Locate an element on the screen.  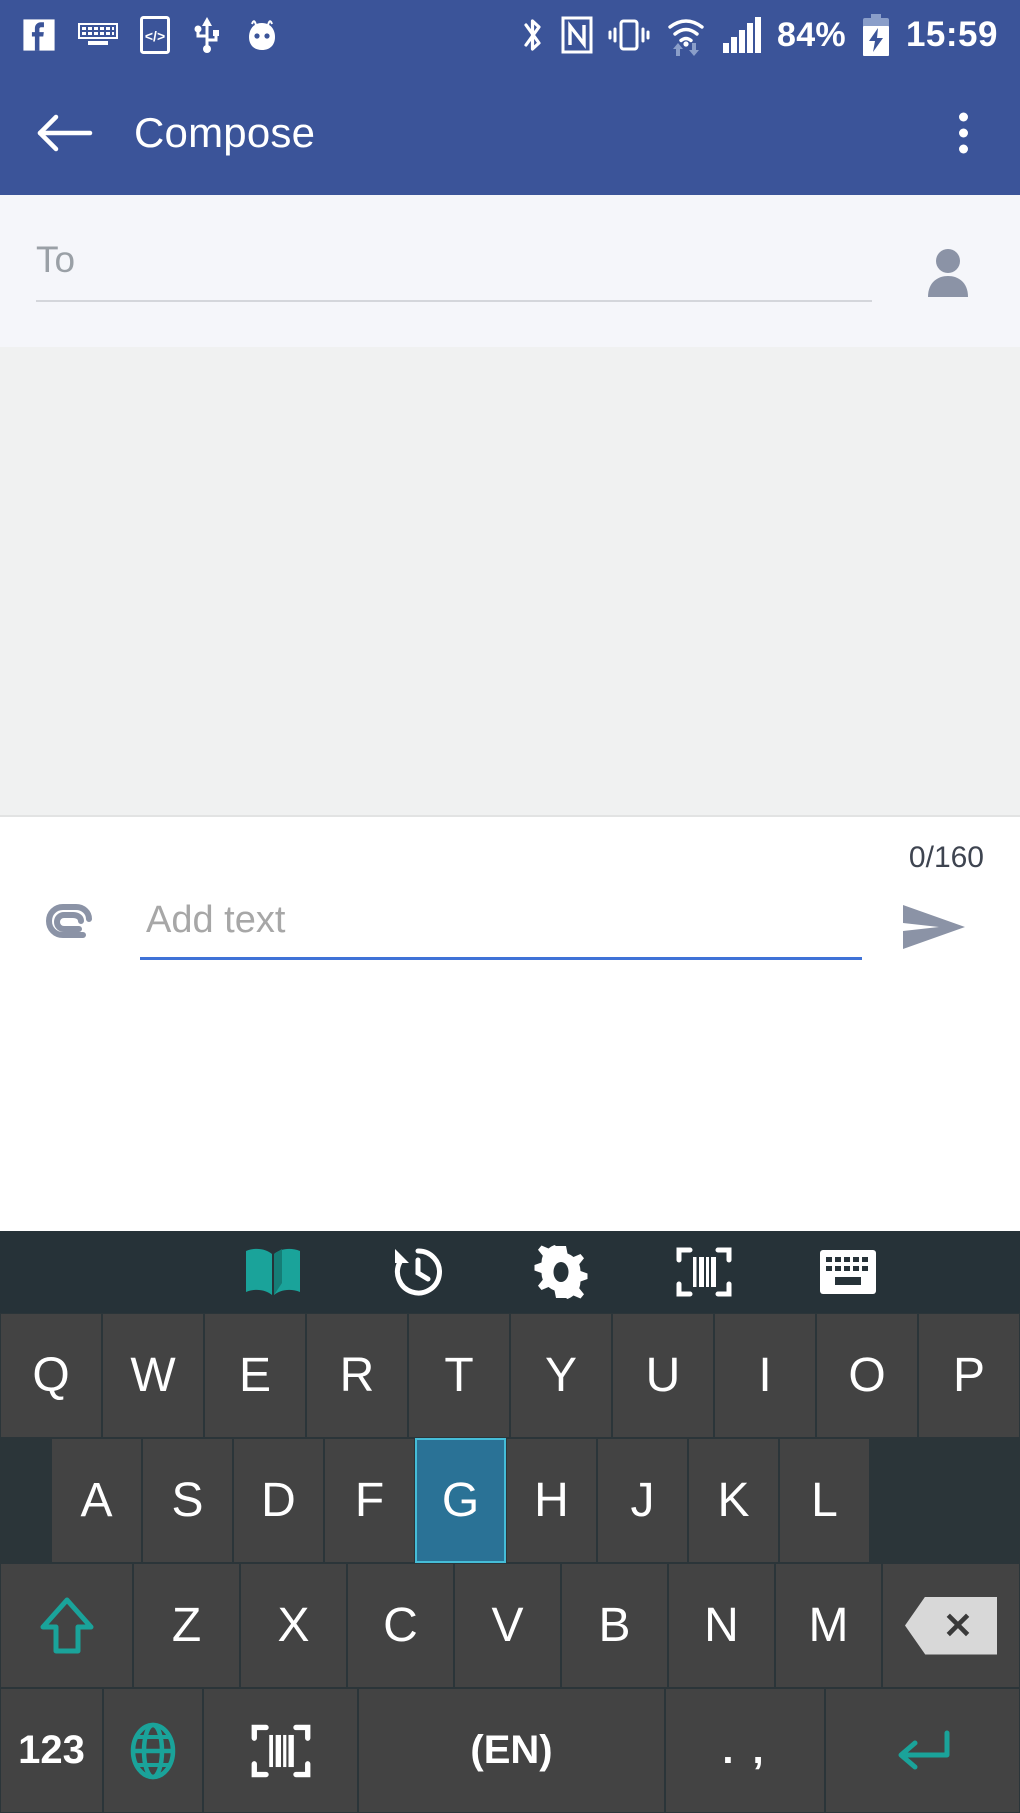
key-x: X is located at coordinates (293, 1625).